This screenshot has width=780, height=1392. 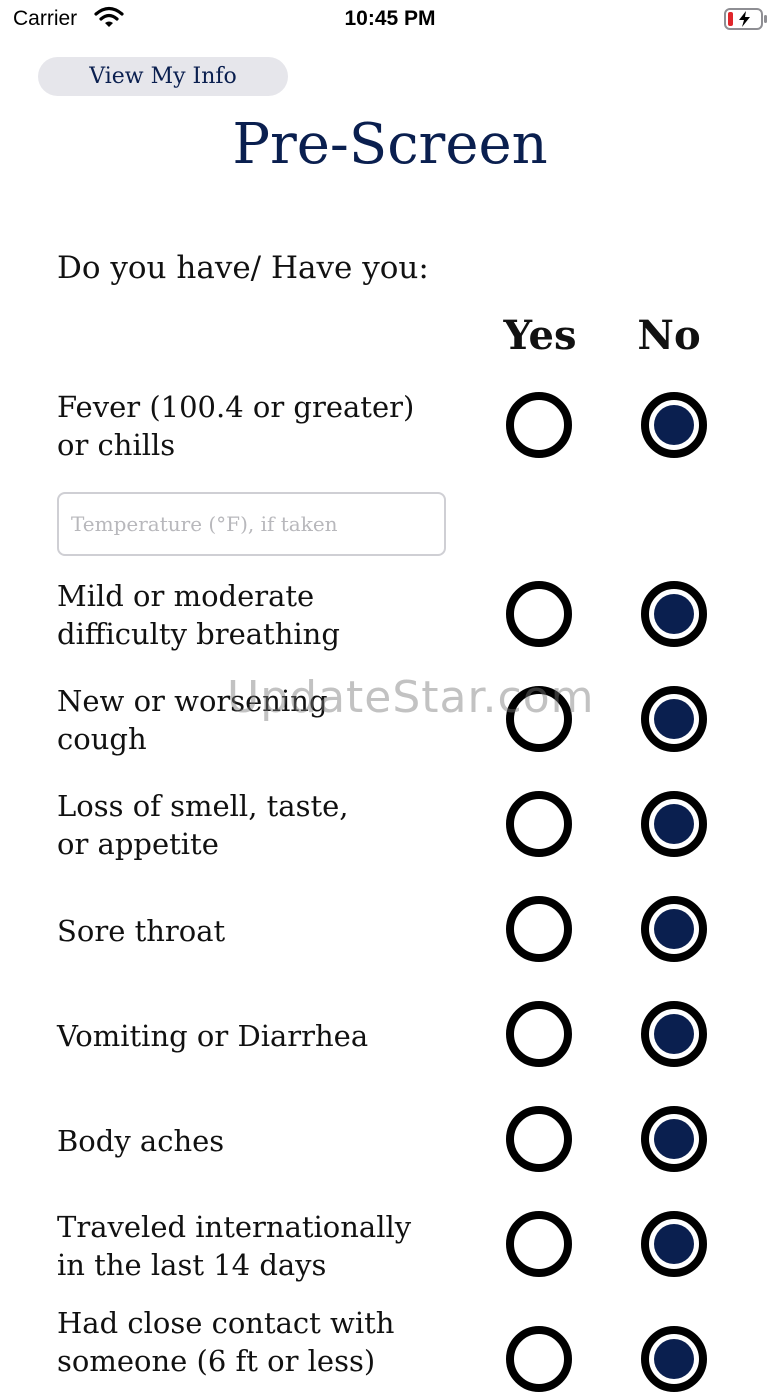 I want to click on question-label-smell-taste: Loss of smell, taste, or appetite, so click(x=203, y=825).